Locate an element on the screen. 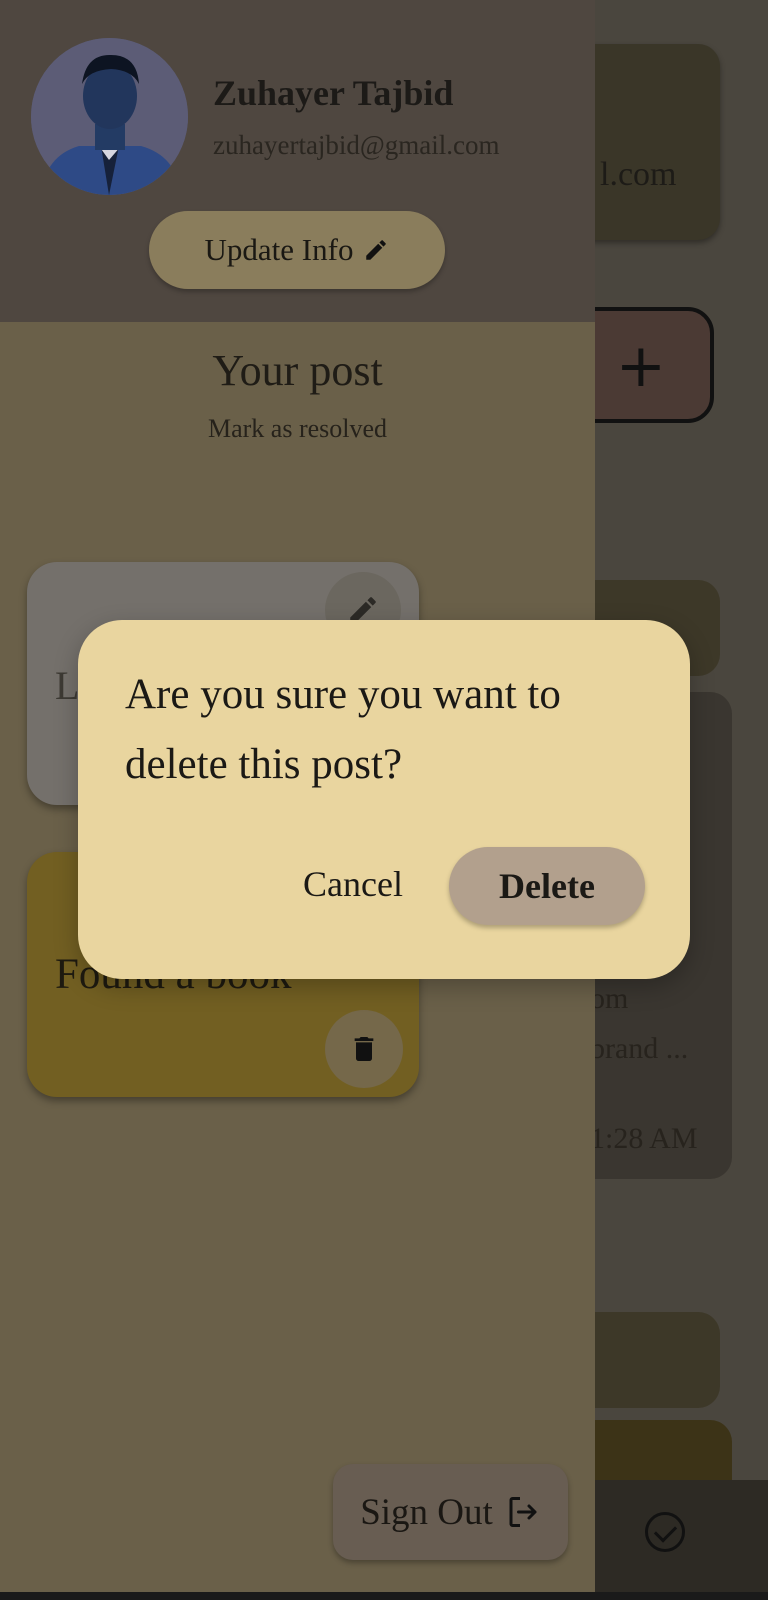 Image resolution: width=768 pixels, height=1600 pixels. trash-icon is located at coordinates (364, 1049).